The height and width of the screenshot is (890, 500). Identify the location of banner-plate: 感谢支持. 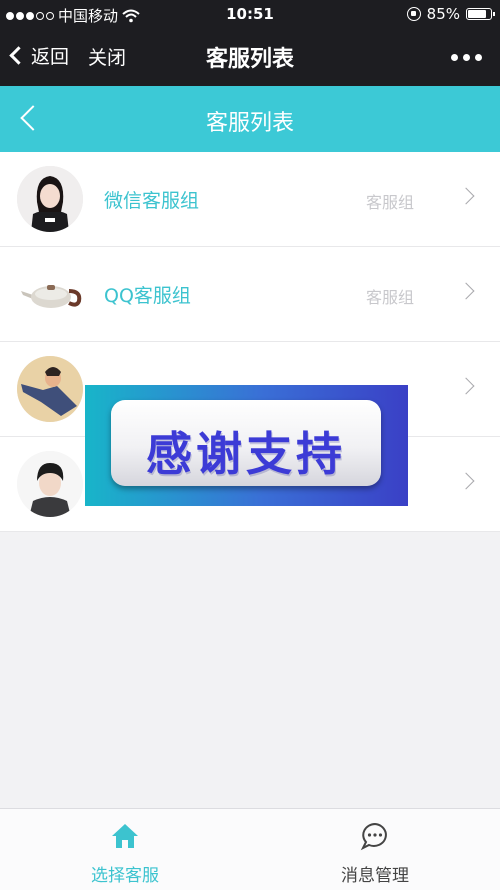
(246, 443).